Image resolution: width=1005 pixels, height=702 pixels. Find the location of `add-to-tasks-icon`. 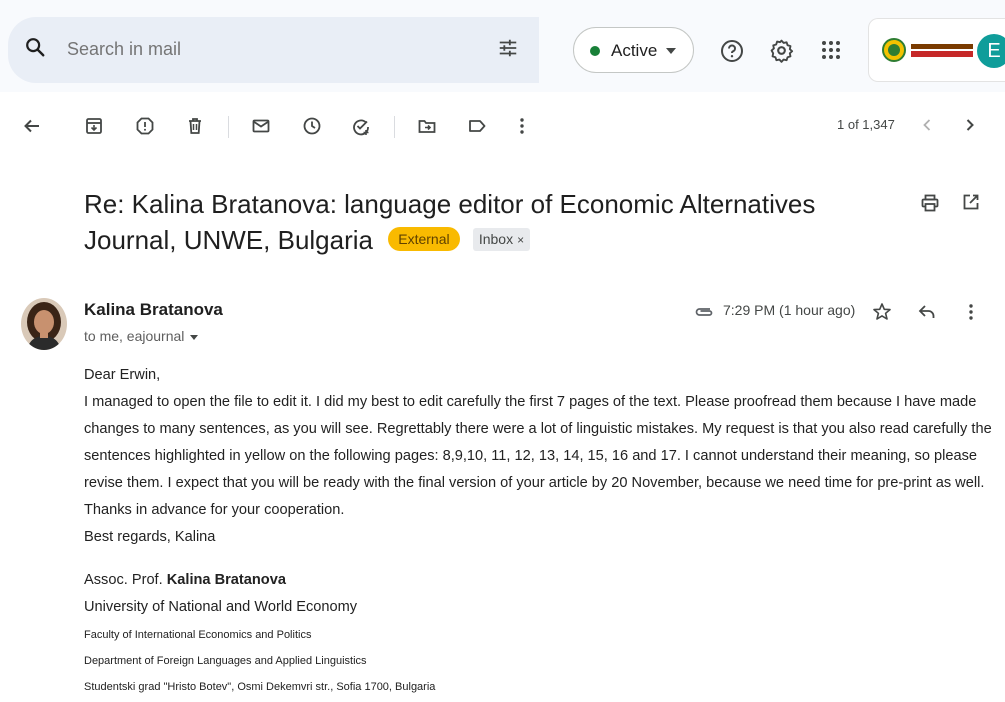

add-to-tasks-icon is located at coordinates (361, 126).